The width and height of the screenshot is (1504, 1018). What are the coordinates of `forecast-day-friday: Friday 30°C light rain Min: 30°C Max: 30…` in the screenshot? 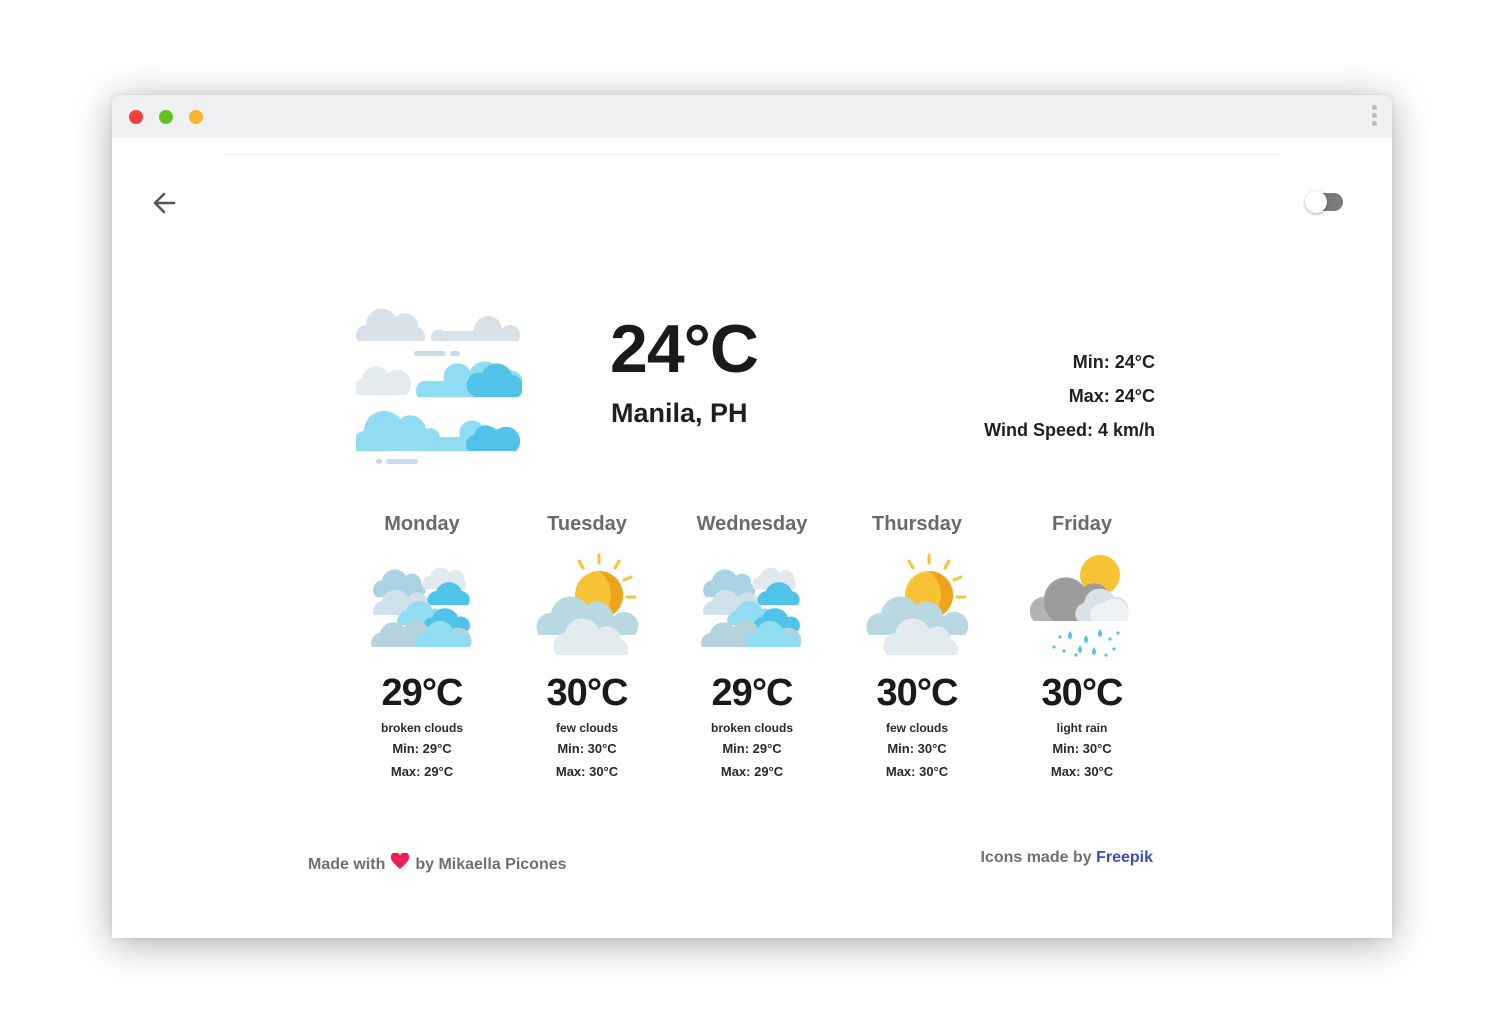 It's located at (1082, 645).